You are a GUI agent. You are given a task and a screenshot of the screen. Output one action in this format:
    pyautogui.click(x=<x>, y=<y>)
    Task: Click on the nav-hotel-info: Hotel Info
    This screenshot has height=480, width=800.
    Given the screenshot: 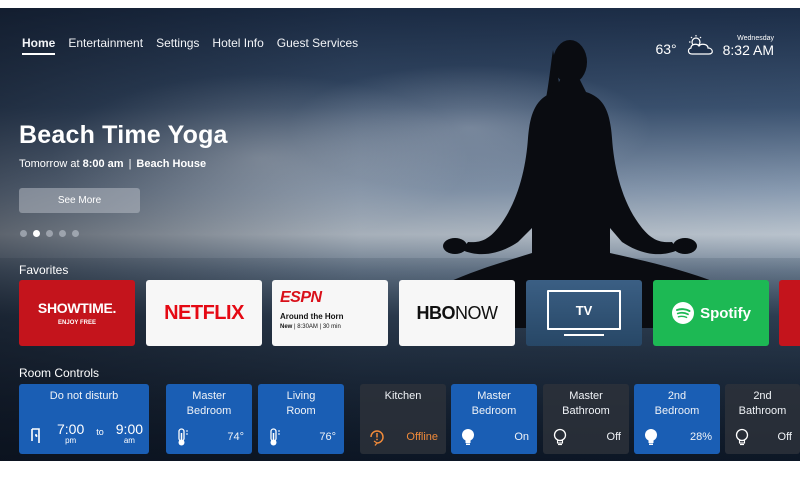 What is the action you would take?
    pyautogui.click(x=237, y=45)
    